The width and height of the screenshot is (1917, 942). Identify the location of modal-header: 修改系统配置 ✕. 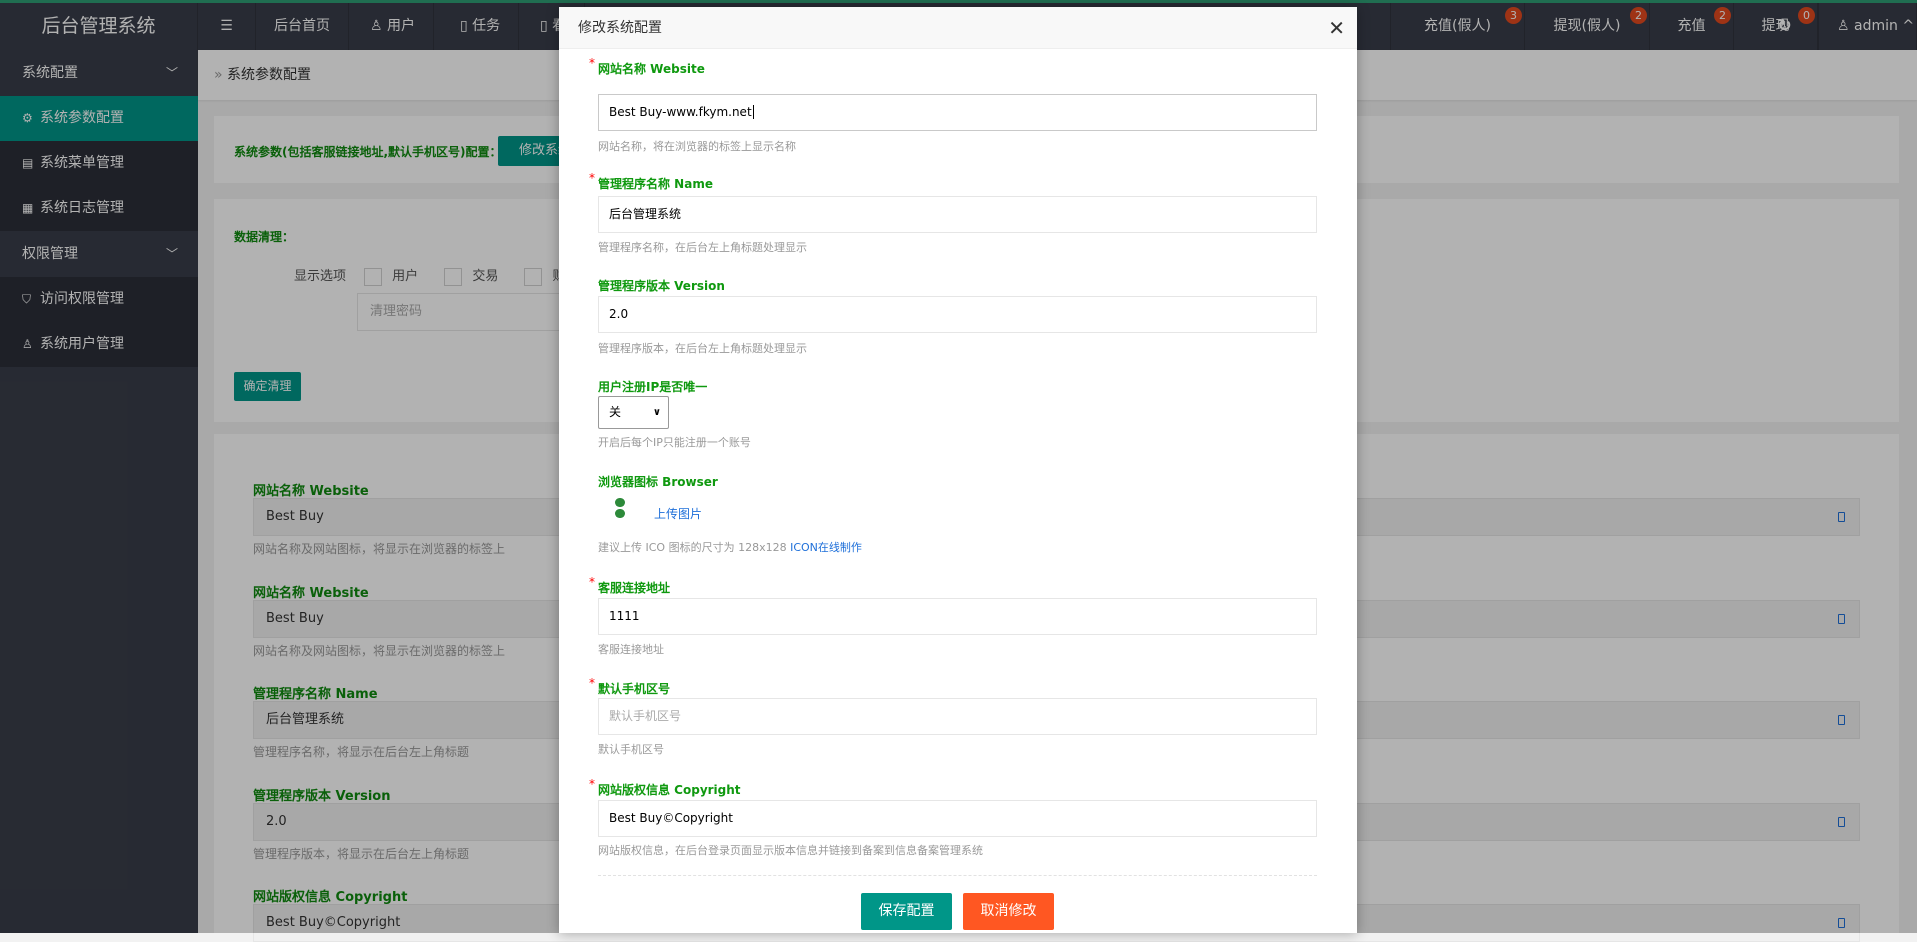
(958, 28).